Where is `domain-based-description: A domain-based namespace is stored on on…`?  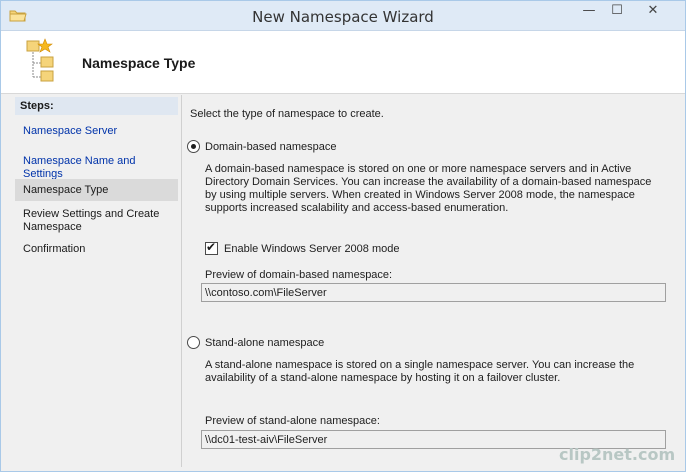 domain-based-description: A domain-based namespace is stored on on… is located at coordinates (428, 188).